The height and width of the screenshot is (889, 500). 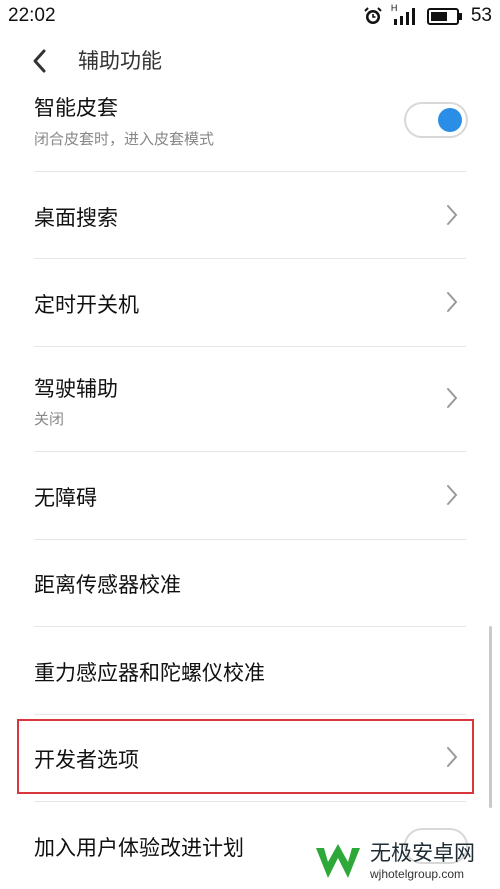 I want to click on setting-subtitle: 闭合皮套时，进入皮套模式, so click(x=124, y=139).